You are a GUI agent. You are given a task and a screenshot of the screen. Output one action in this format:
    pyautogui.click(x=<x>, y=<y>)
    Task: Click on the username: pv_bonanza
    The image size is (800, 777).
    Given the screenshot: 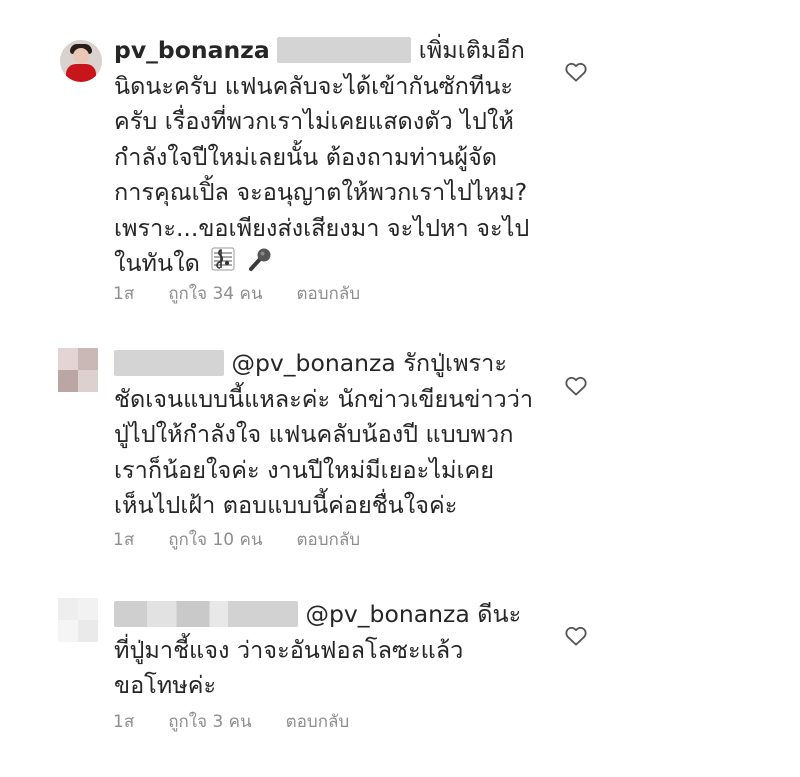 What is the action you would take?
    pyautogui.click(x=192, y=50)
    